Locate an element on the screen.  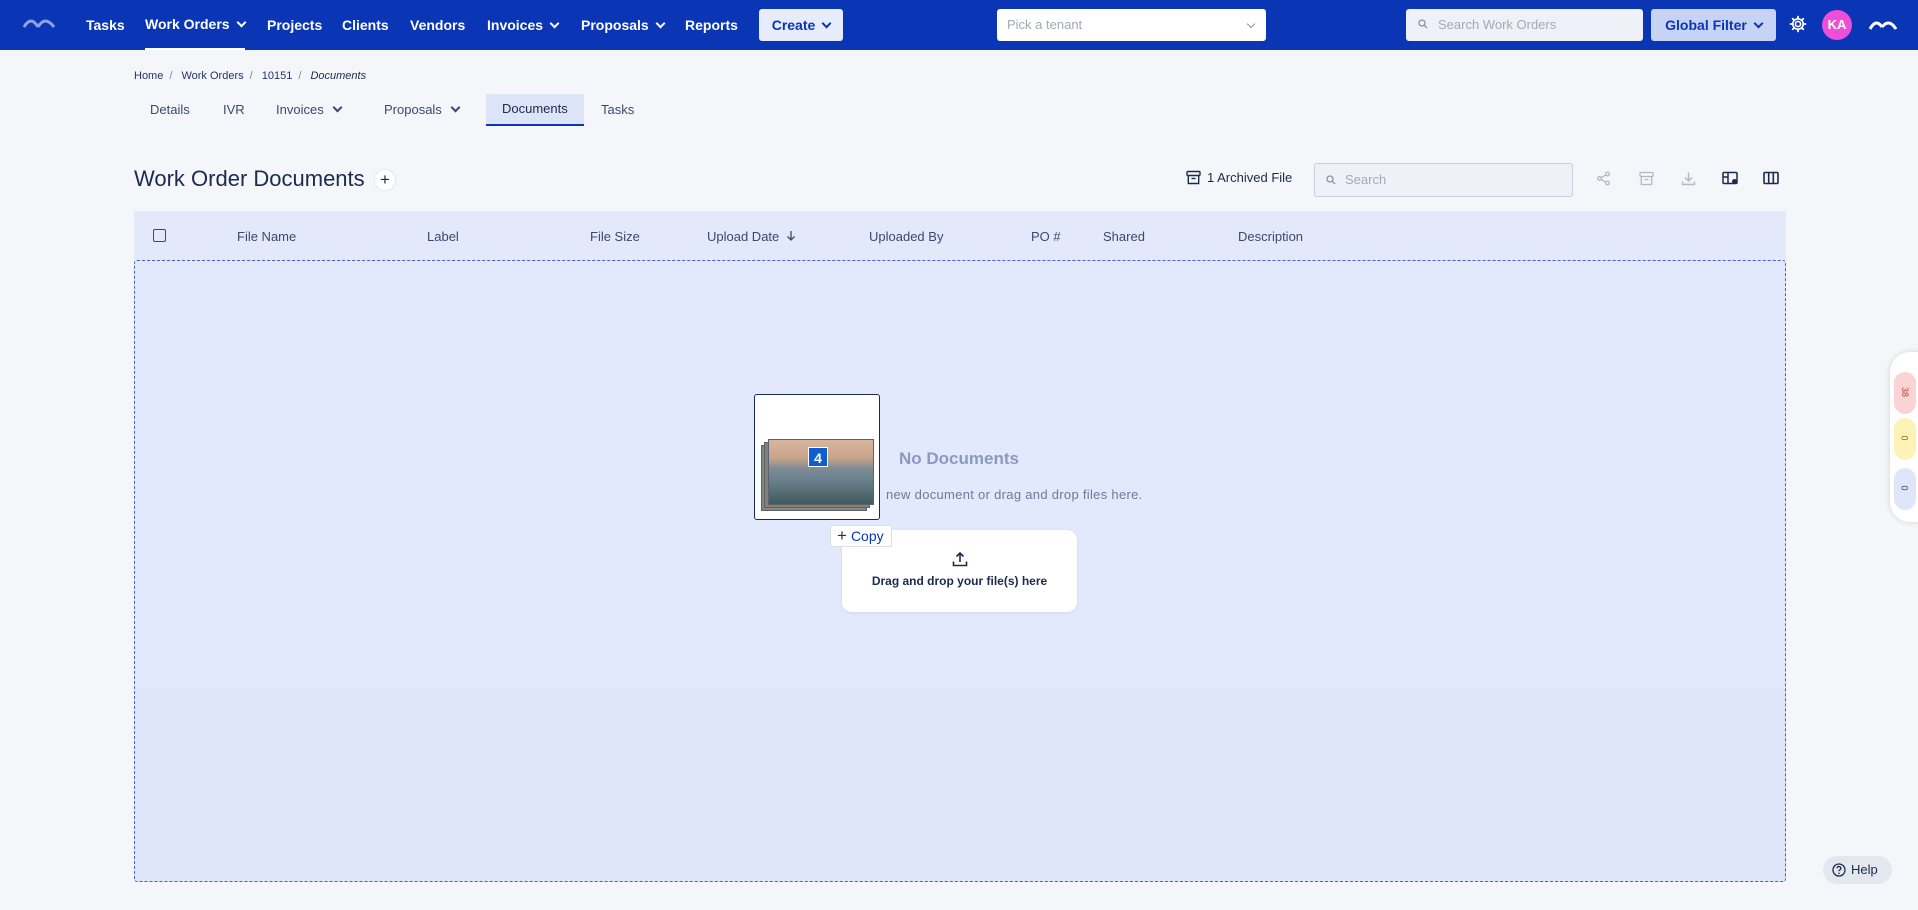
tab-invoices: Invoices is located at coordinates (308, 110).